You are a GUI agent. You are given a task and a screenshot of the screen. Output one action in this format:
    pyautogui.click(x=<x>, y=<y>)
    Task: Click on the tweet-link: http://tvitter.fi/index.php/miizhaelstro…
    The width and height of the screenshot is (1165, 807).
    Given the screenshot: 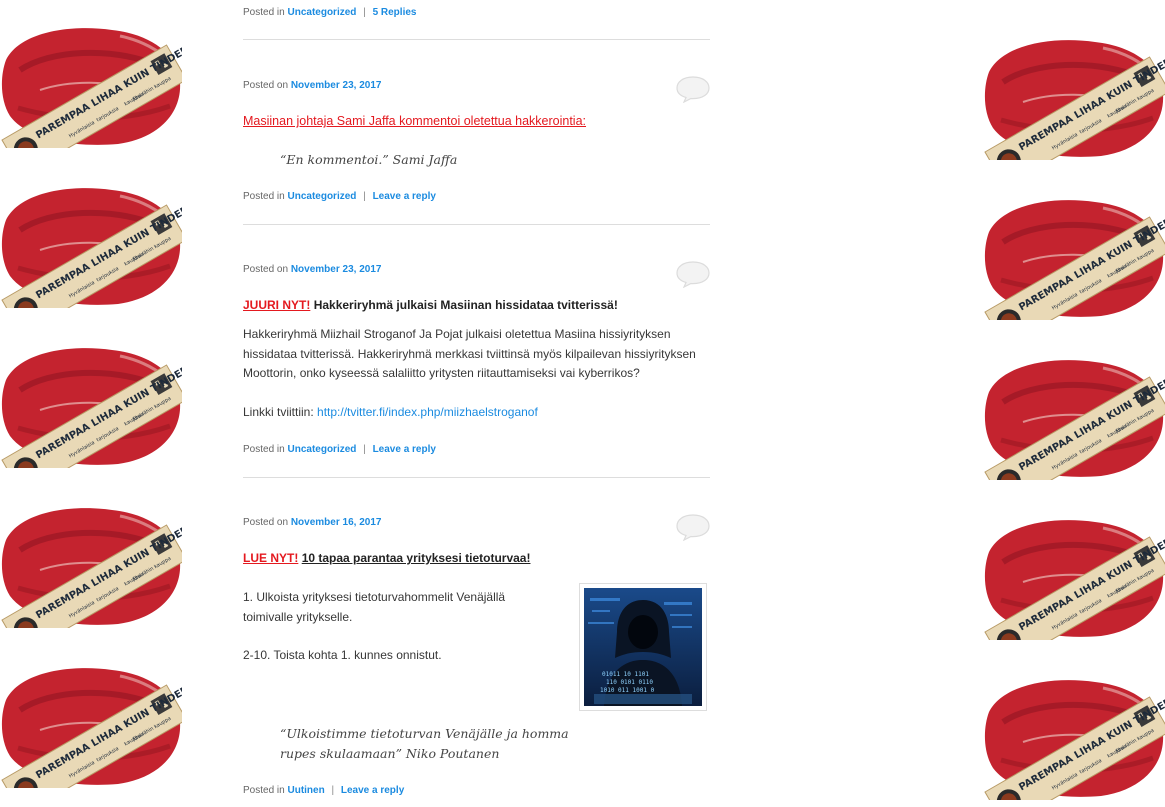 What is the action you would take?
    pyautogui.click(x=427, y=412)
    